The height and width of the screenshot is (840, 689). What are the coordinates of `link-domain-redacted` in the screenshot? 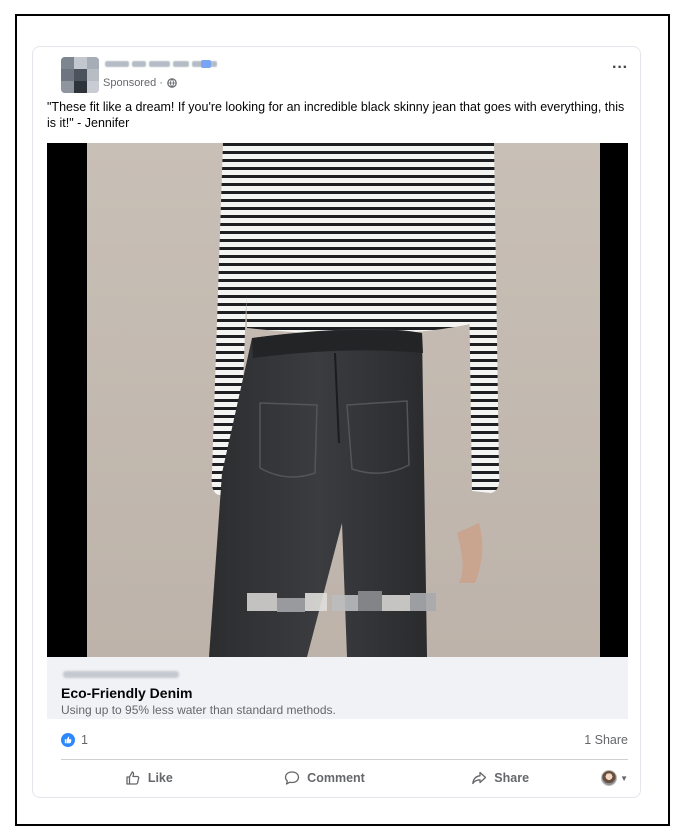 It's located at (121, 674).